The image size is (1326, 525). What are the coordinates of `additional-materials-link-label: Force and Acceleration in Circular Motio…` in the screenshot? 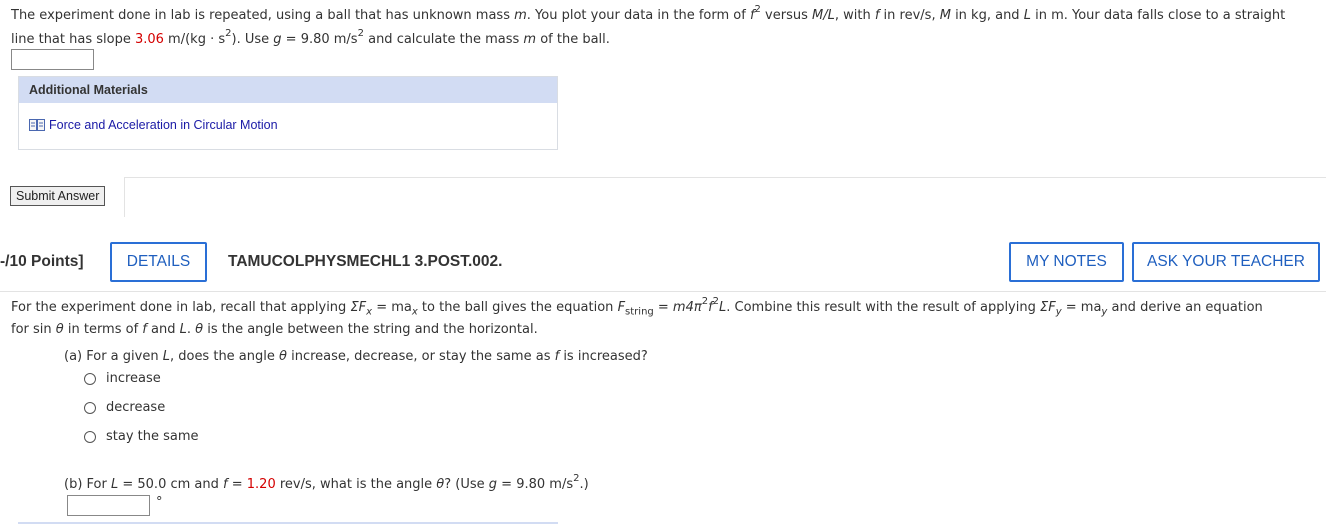 It's located at (163, 125).